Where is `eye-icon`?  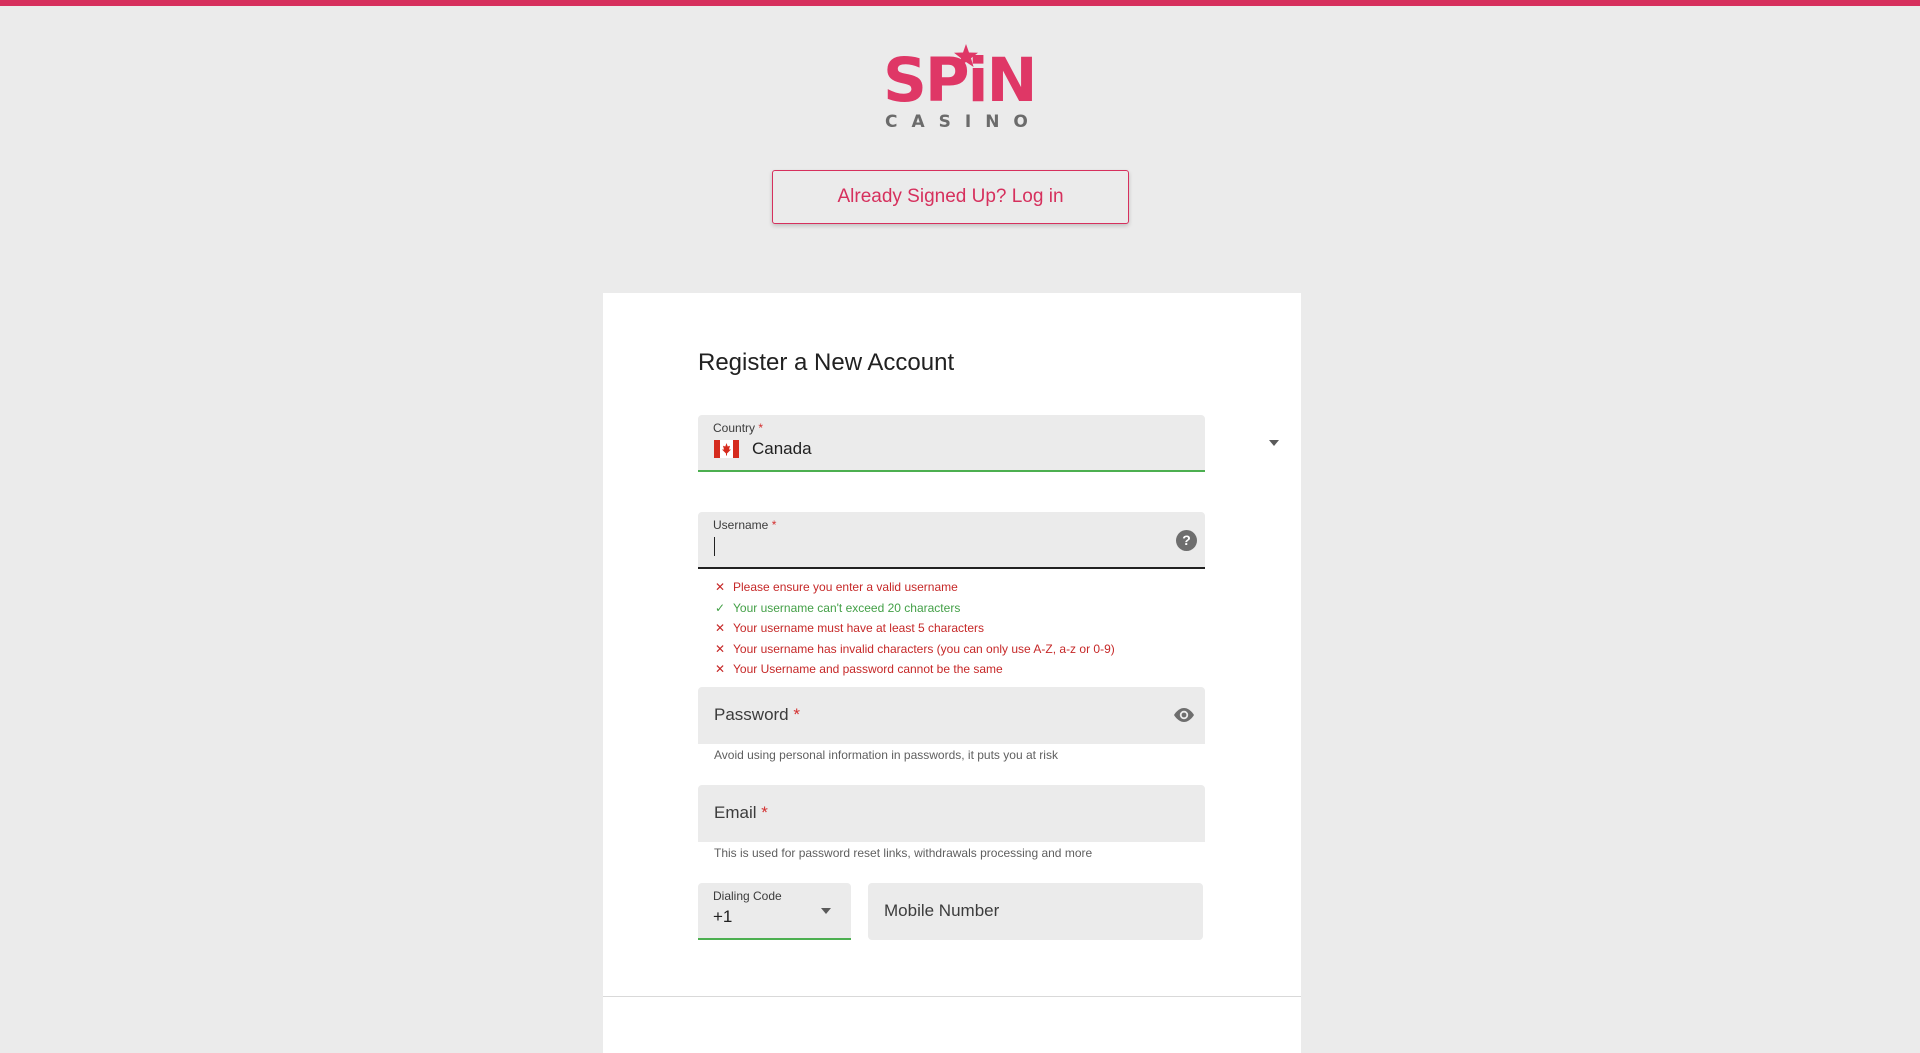 eye-icon is located at coordinates (1184, 715).